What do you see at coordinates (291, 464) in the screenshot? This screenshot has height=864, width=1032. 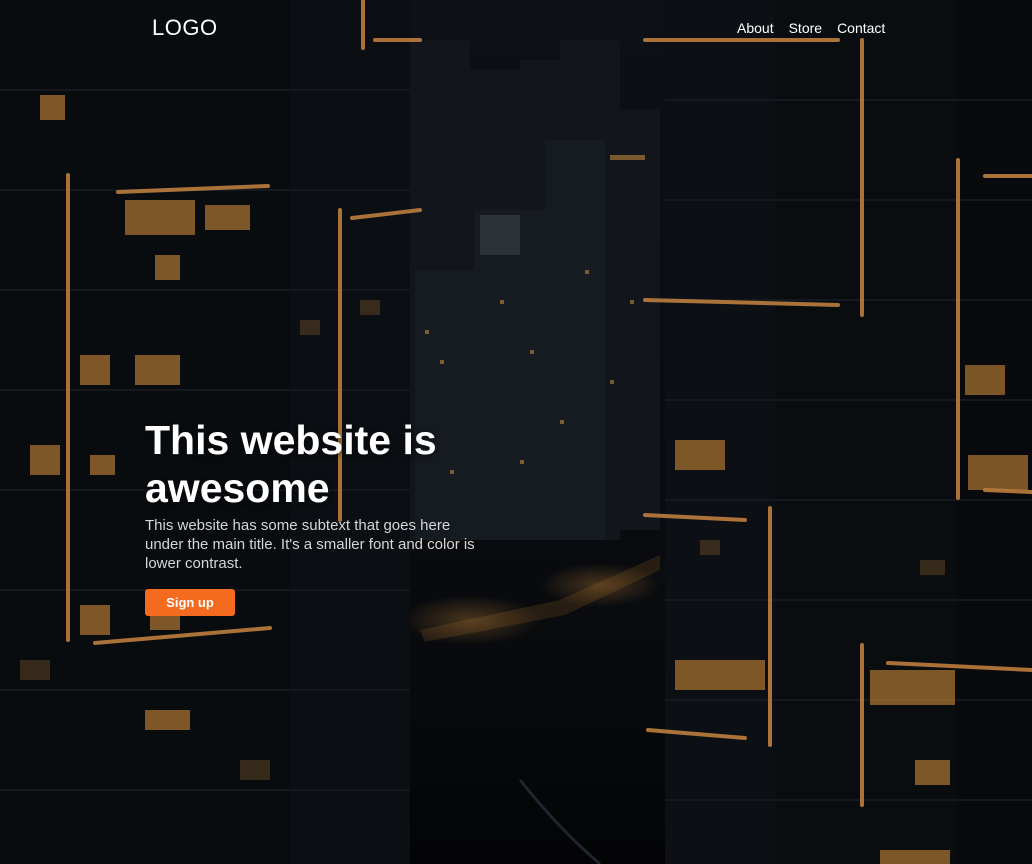 I see `hero-title: This website is awesome` at bounding box center [291, 464].